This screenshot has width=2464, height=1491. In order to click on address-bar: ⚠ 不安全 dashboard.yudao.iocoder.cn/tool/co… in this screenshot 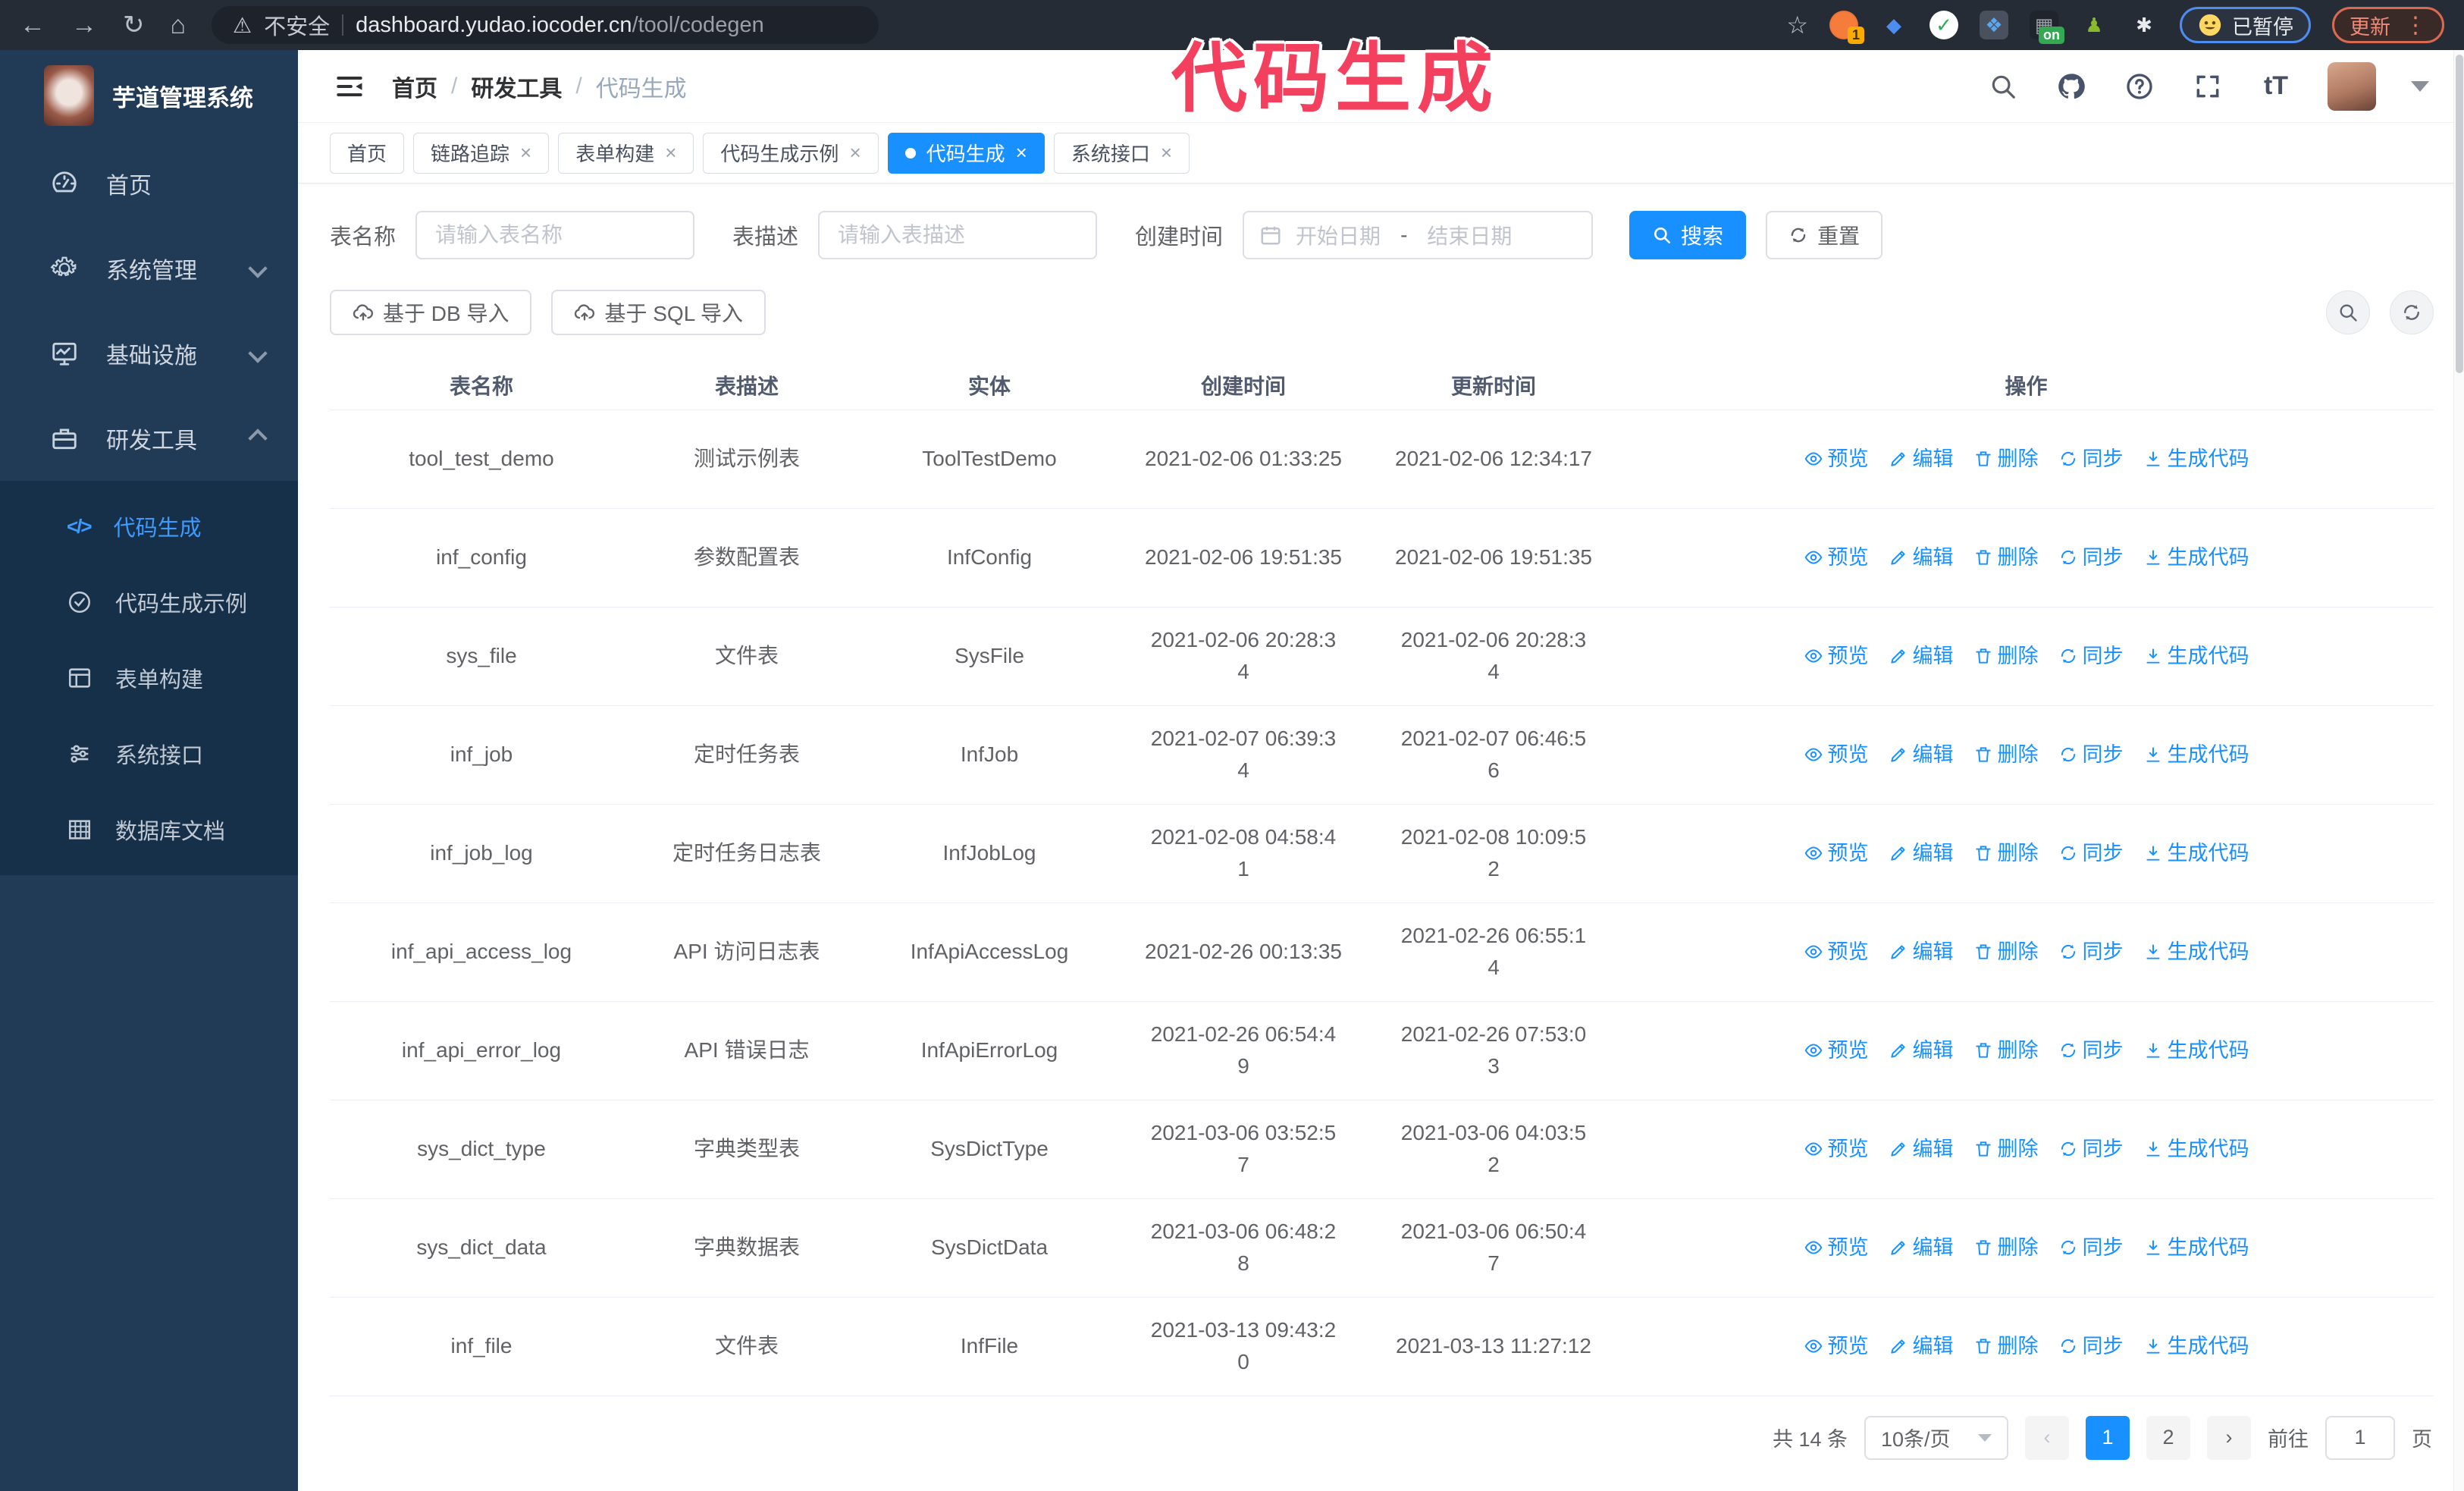, I will do `click(545, 25)`.